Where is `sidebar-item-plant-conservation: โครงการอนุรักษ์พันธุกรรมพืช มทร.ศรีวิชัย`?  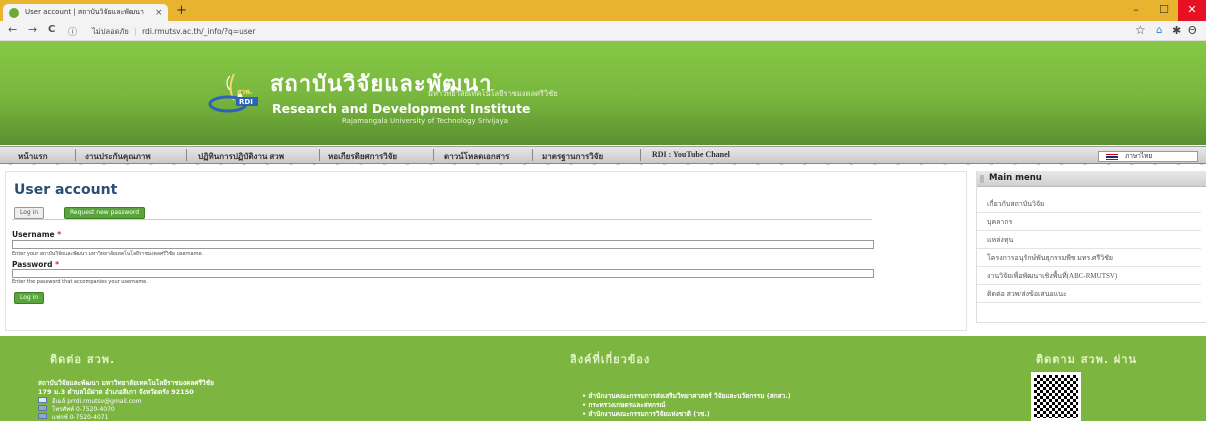 sidebar-item-plant-conservation: โครงการอนุรักษ์พันธุกรรมพืช มทร.ศรีวิชัย is located at coordinates (1089, 258).